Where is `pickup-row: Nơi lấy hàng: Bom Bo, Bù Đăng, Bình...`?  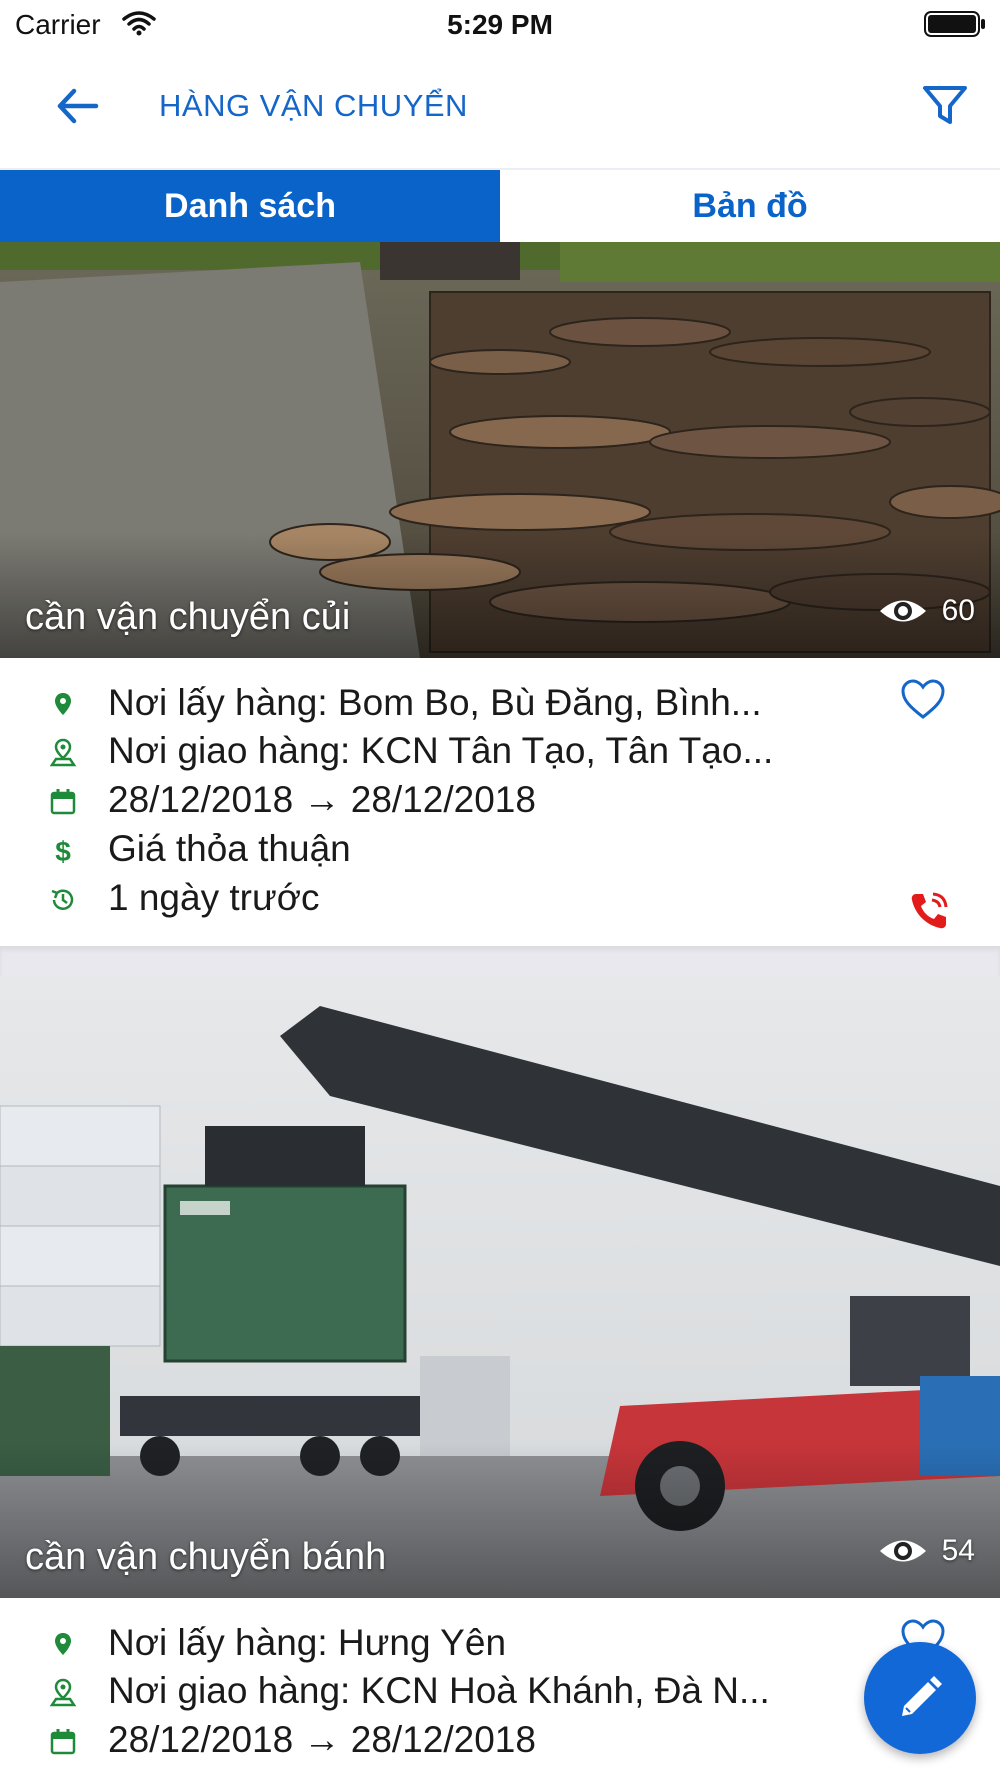 pickup-row: Nơi lấy hàng: Bom Bo, Bù Đăng, Bình... is located at coordinates (500, 706).